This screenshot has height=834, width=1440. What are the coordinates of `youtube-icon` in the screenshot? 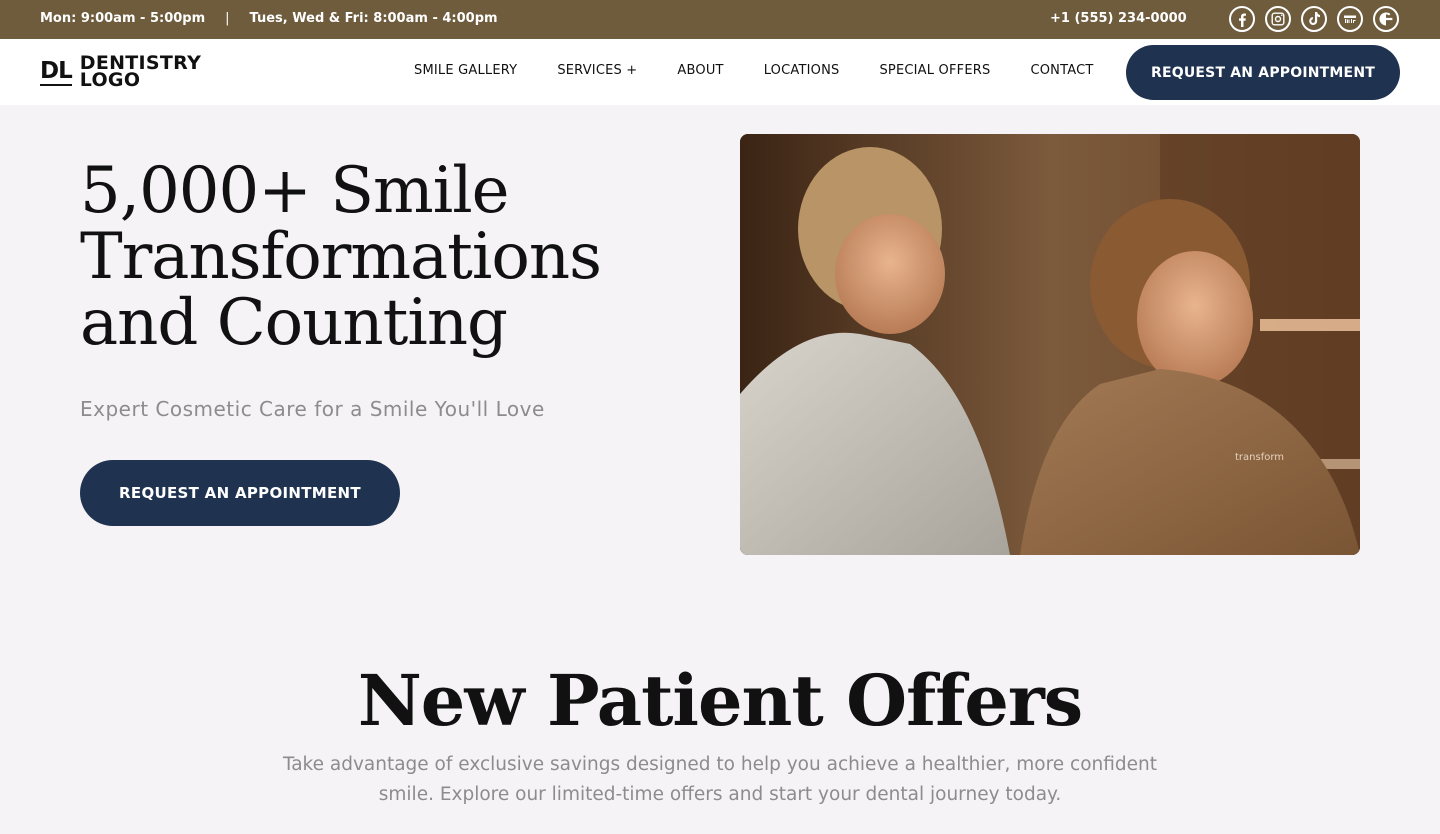 It's located at (1350, 19).